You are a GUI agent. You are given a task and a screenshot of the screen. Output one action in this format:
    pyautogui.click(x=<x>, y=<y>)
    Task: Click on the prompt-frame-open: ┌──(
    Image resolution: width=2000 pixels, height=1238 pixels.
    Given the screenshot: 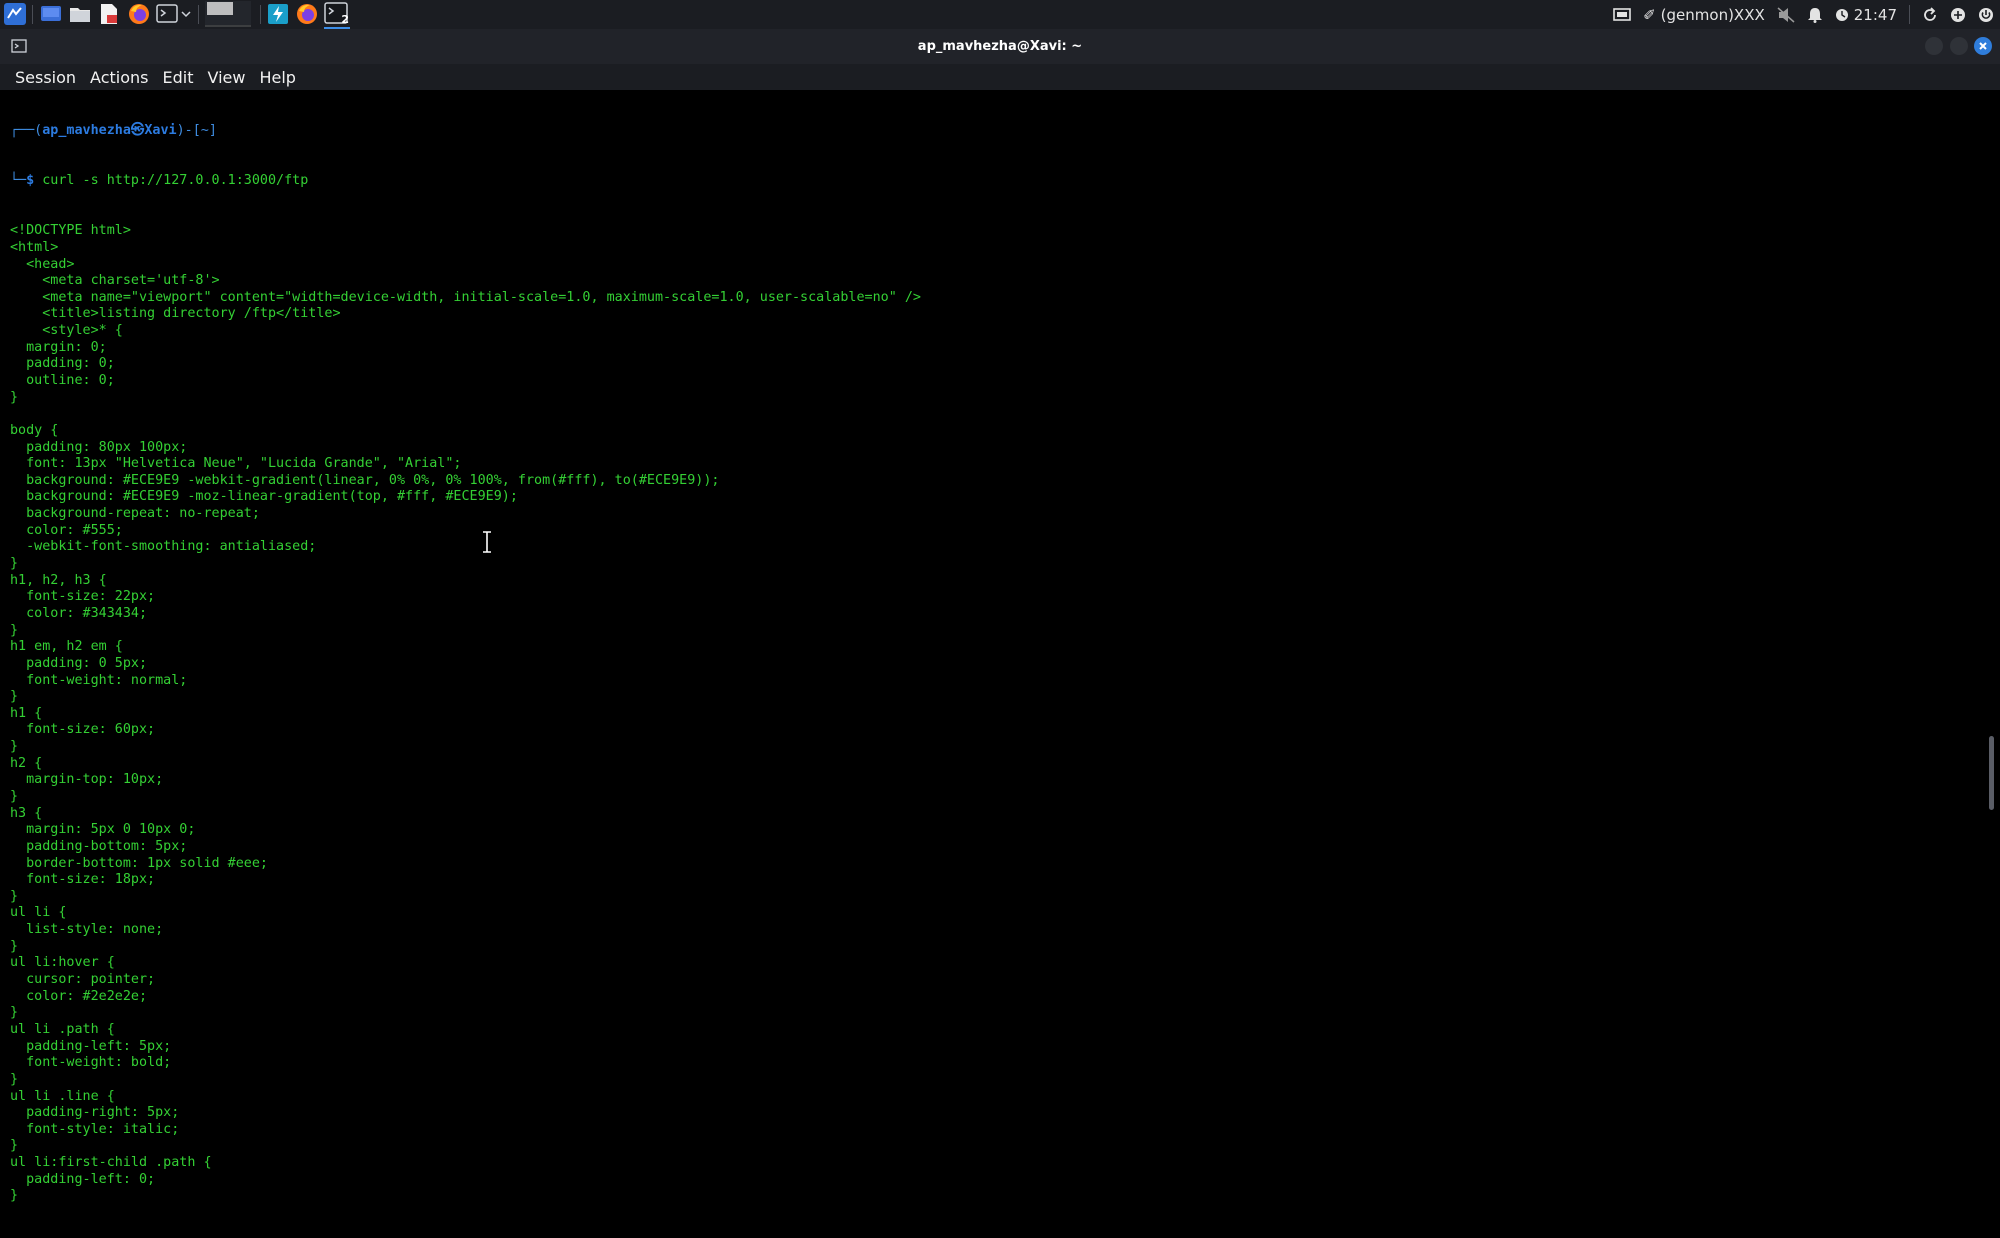 What is the action you would take?
    pyautogui.click(x=26, y=131)
    